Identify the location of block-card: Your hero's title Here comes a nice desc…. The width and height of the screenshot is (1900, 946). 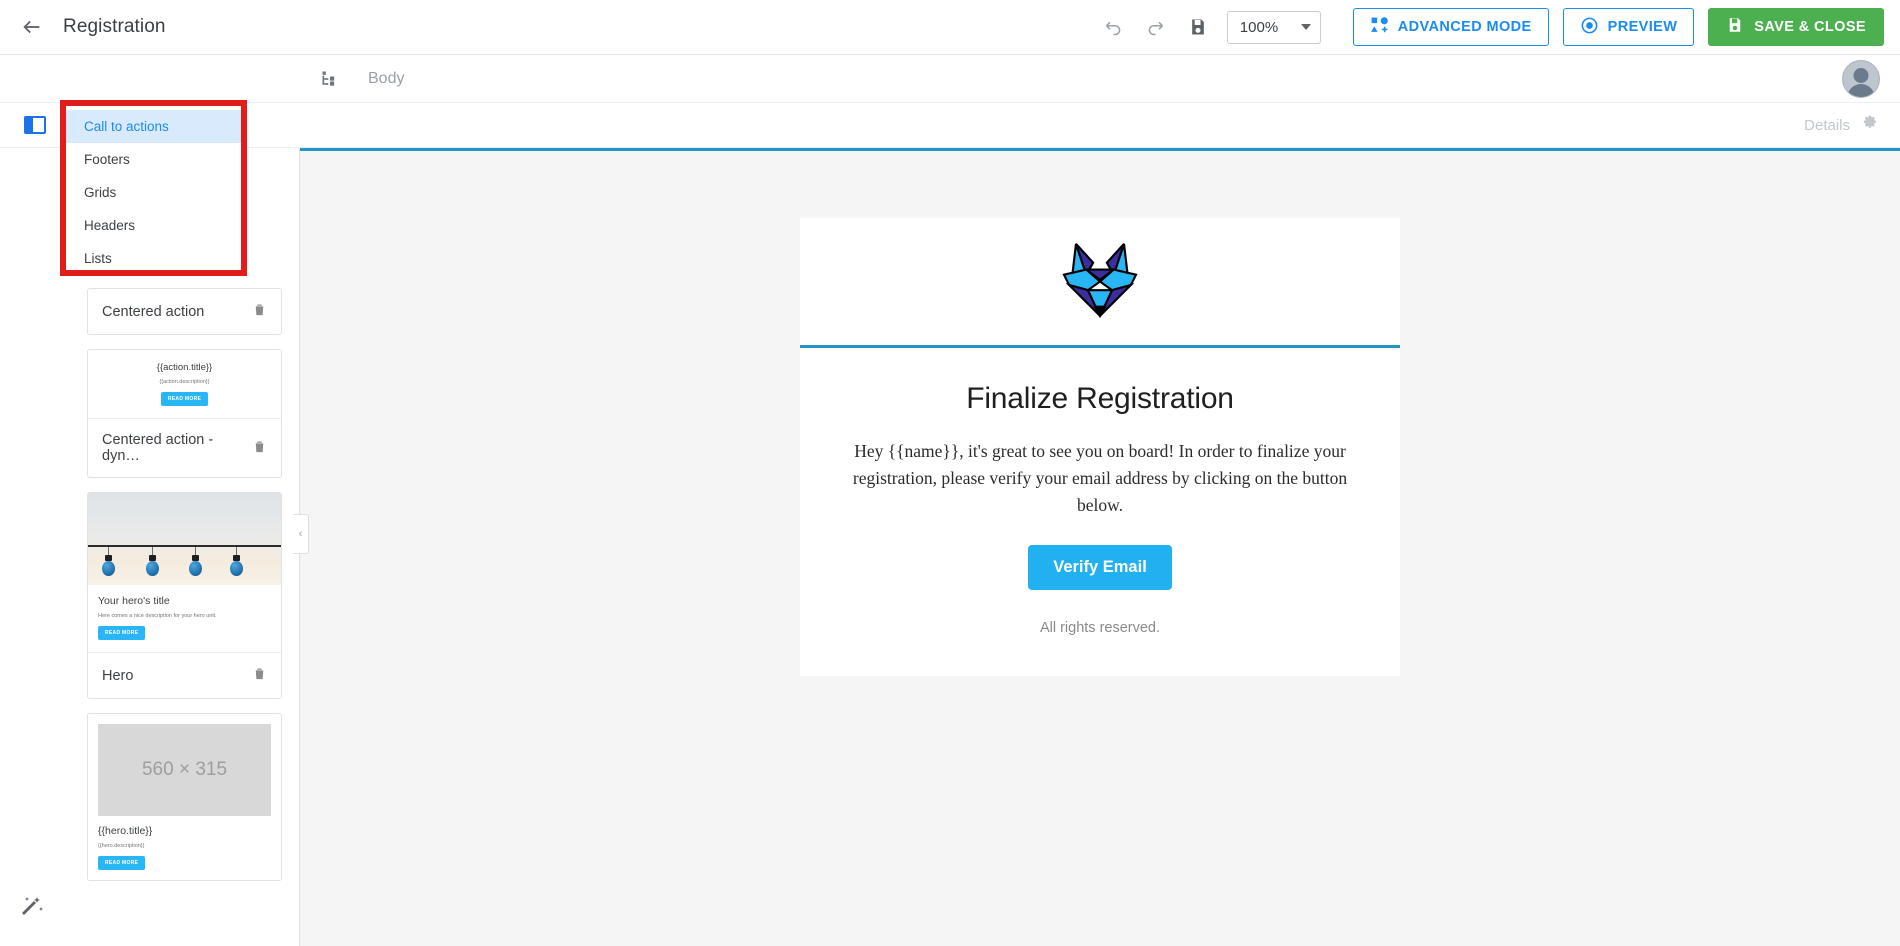
(184, 595).